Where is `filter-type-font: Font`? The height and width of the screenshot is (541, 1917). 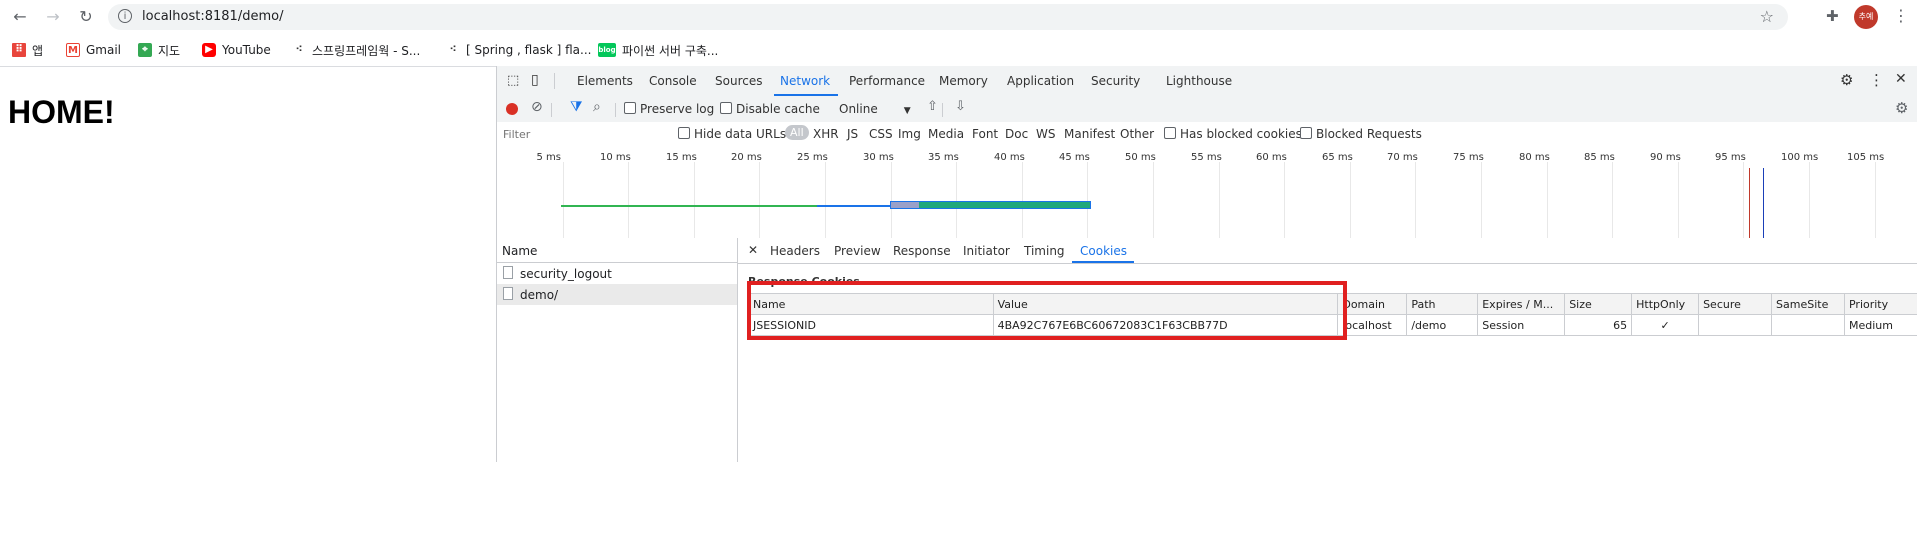 filter-type-font: Font is located at coordinates (985, 134).